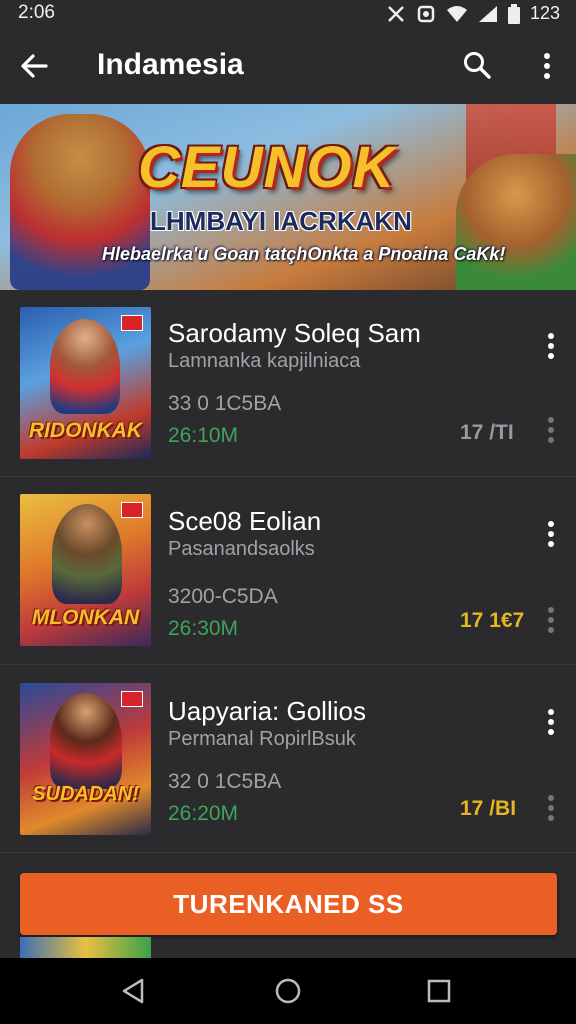 This screenshot has width=576, height=1024. I want to click on item-name: Uapyaria: Gollios, so click(267, 711).